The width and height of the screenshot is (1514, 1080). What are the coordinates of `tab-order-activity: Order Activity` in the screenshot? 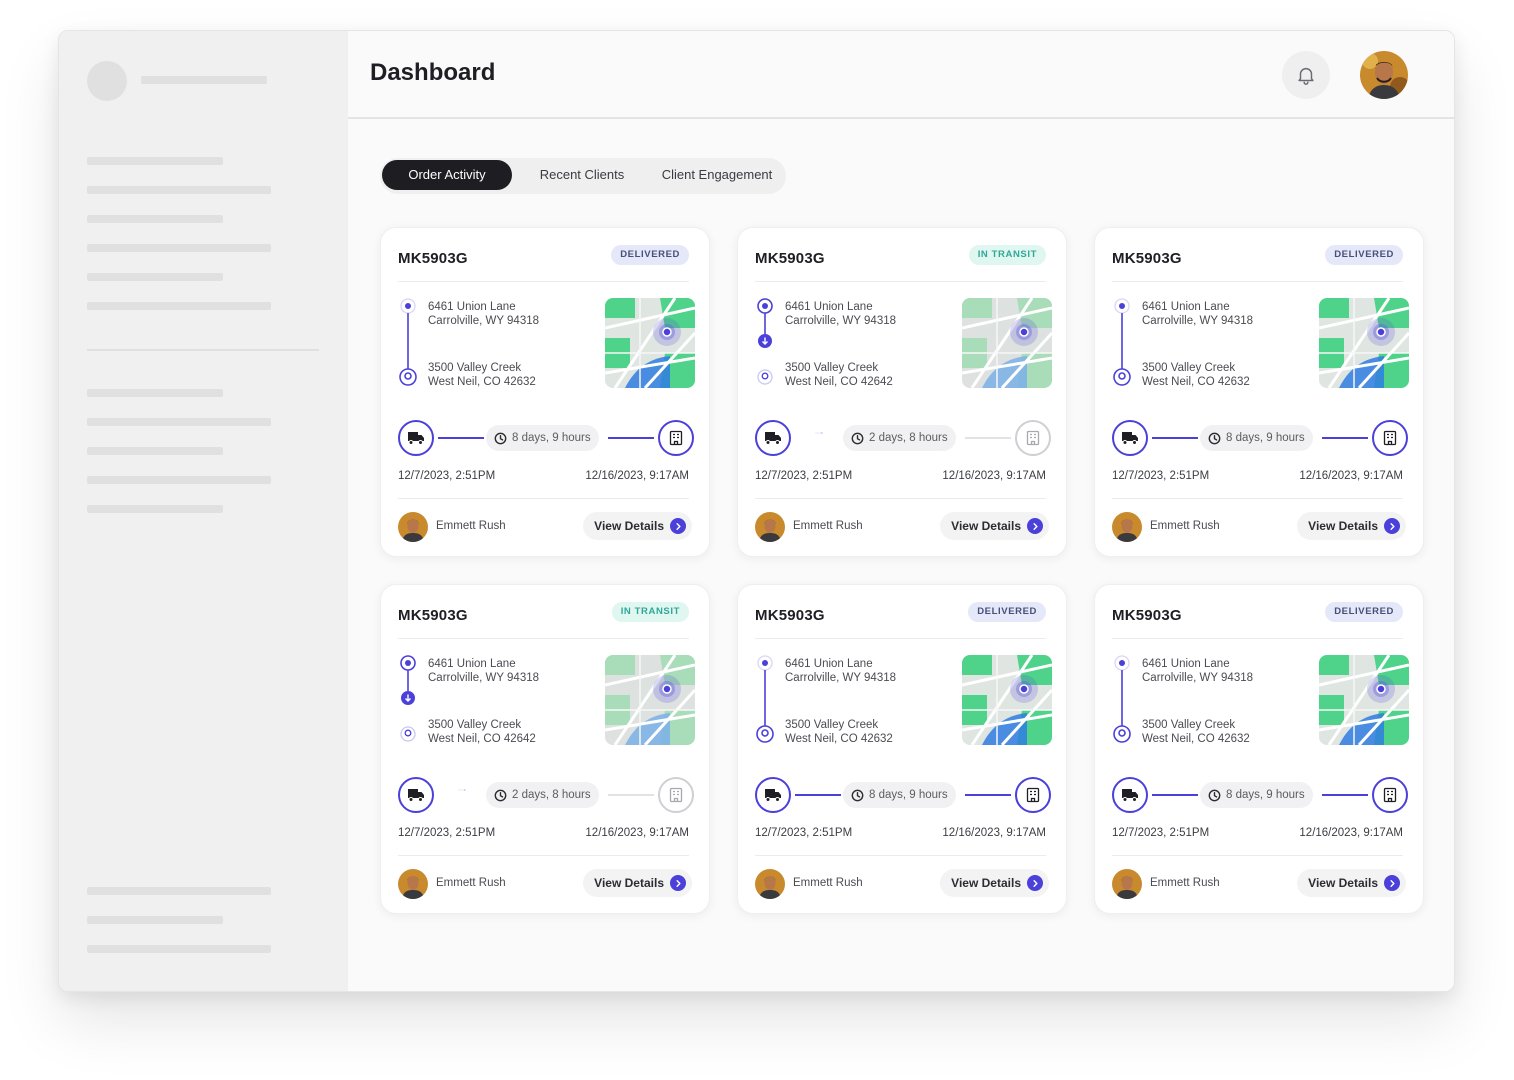 It's located at (447, 175).